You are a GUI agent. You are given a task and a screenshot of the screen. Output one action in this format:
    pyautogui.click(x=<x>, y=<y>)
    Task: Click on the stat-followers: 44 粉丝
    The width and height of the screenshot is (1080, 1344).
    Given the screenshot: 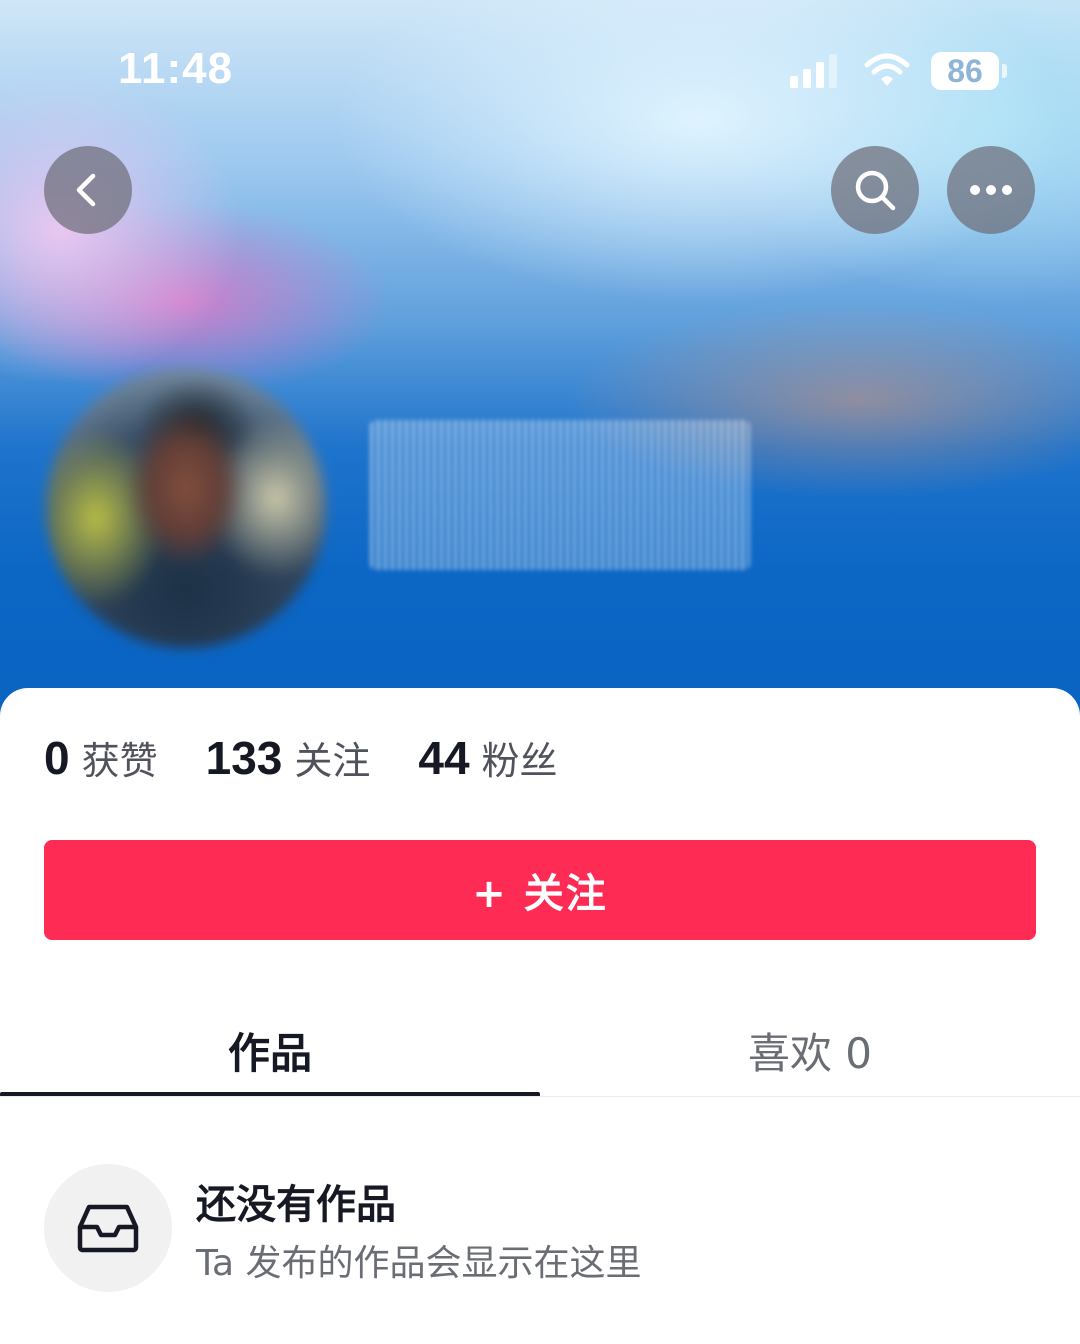 What is the action you would take?
    pyautogui.click(x=487, y=757)
    